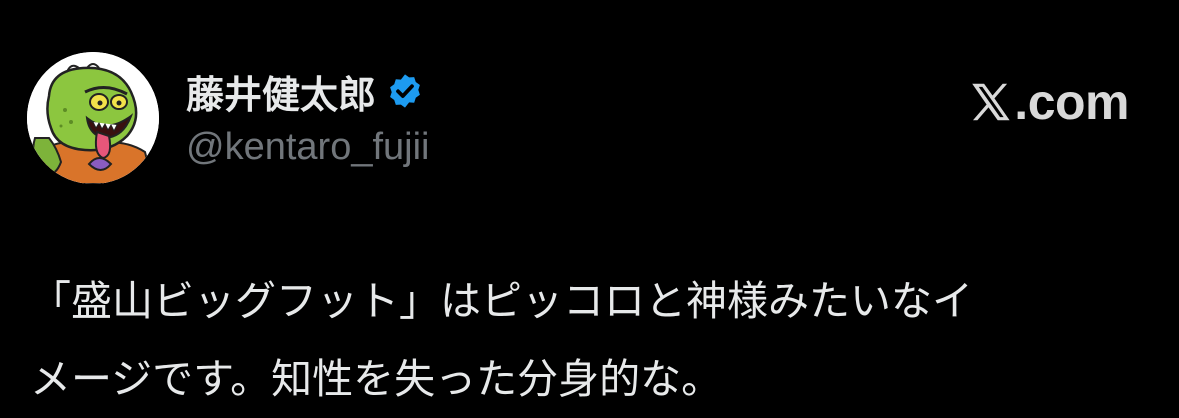  Describe the element at coordinates (376, 379) in the screenshot. I see `tweet-text-line: メージです。知性を失った分身的な。` at that location.